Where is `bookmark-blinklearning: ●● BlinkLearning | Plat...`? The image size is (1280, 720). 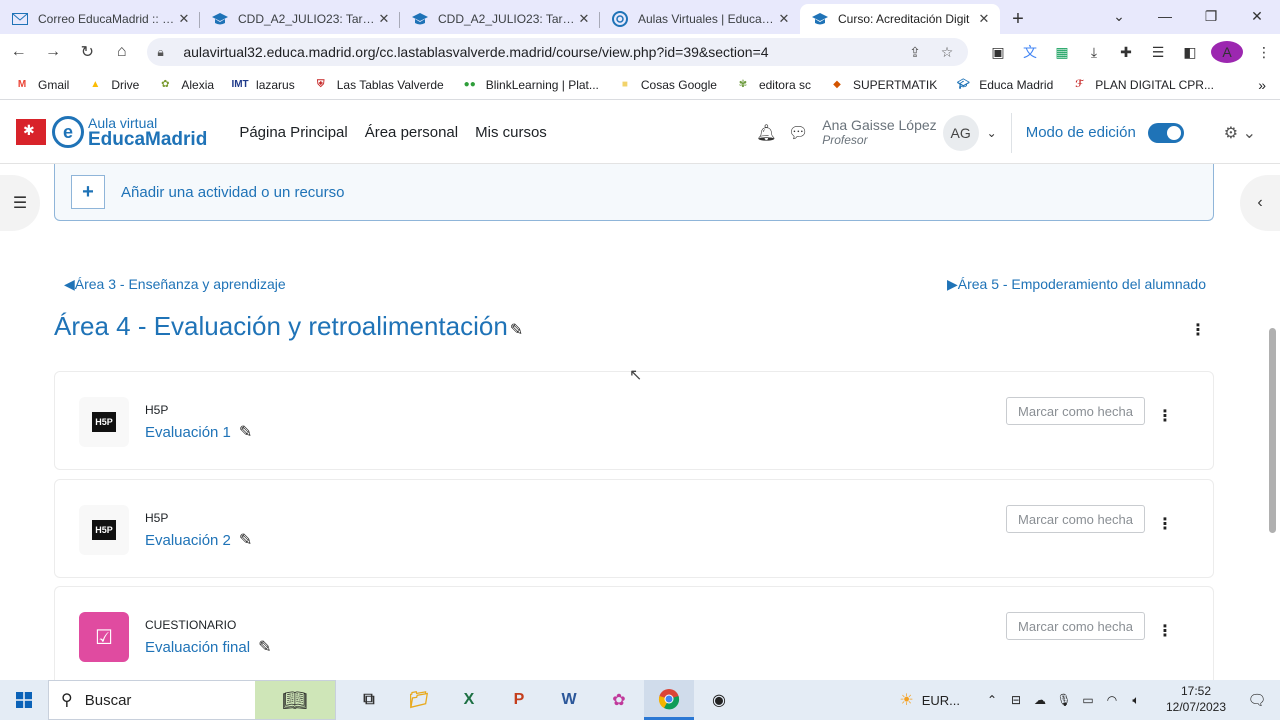 bookmark-blinklearning: ●● BlinkLearning | Plat... is located at coordinates (530, 85).